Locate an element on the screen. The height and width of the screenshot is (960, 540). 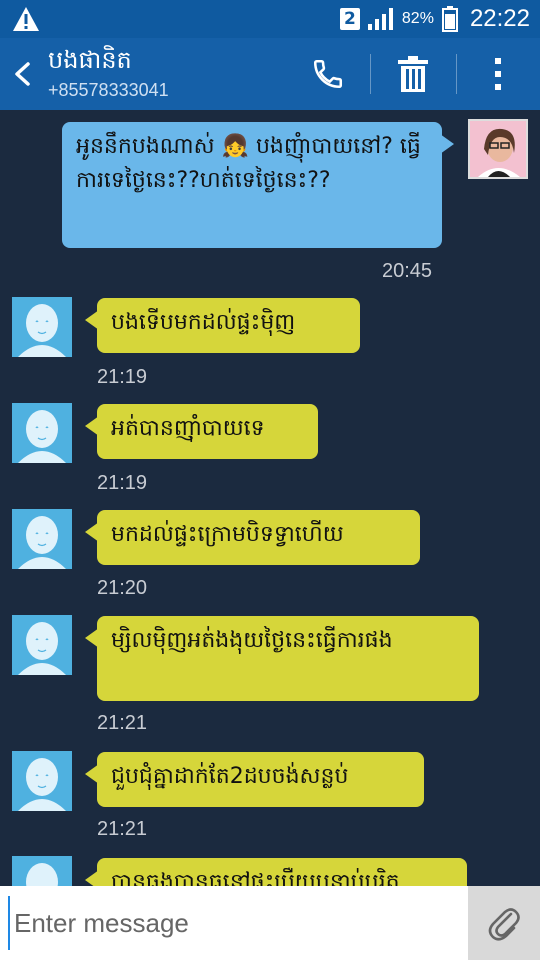
incoming-message-bubble: បានធ្វងបានធ្វនៅផ្ទះប្រឺយបន្ទាប់បរិត is located at coordinates (276, 872).